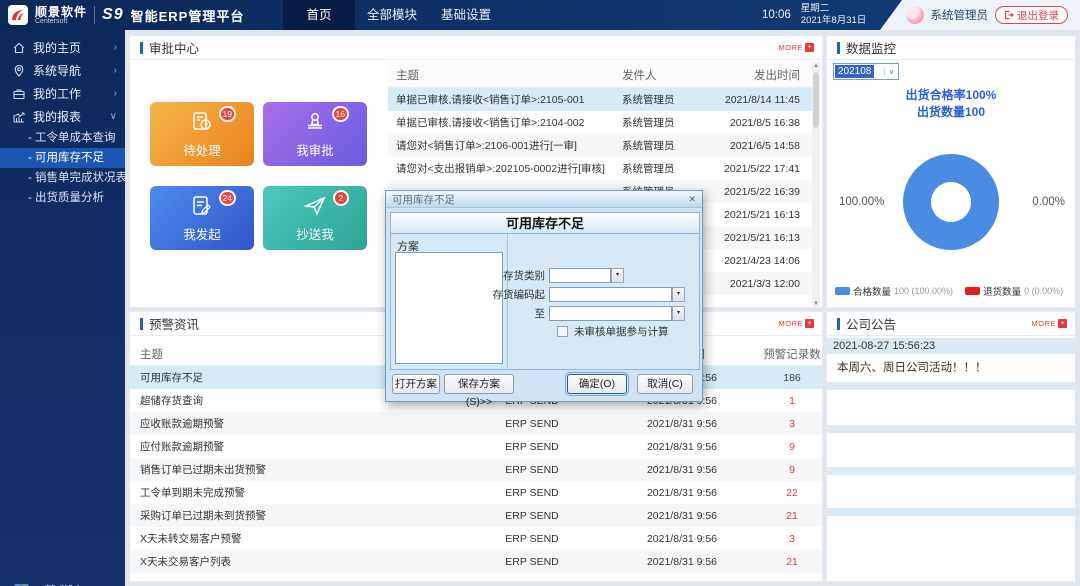 The height and width of the screenshot is (586, 1080). Describe the element at coordinates (62, 138) in the screenshot. I see `sidebar-subitem-workorder-cost: - 工令单成本查询` at that location.